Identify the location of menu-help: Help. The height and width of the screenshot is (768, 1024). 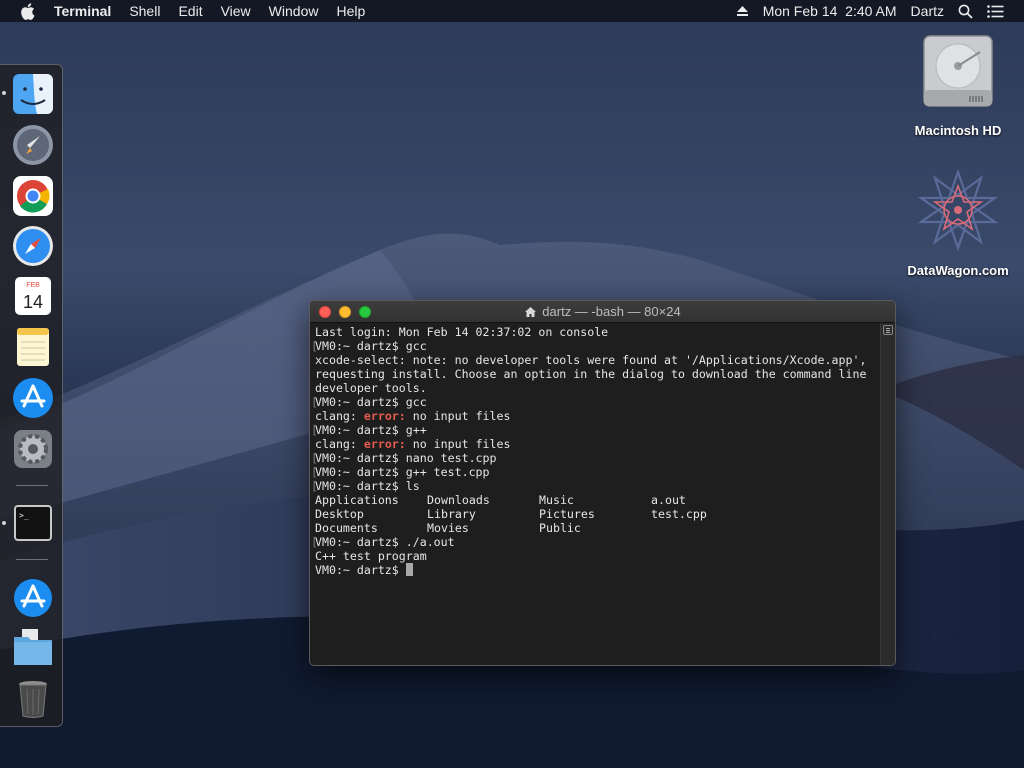
(350, 11).